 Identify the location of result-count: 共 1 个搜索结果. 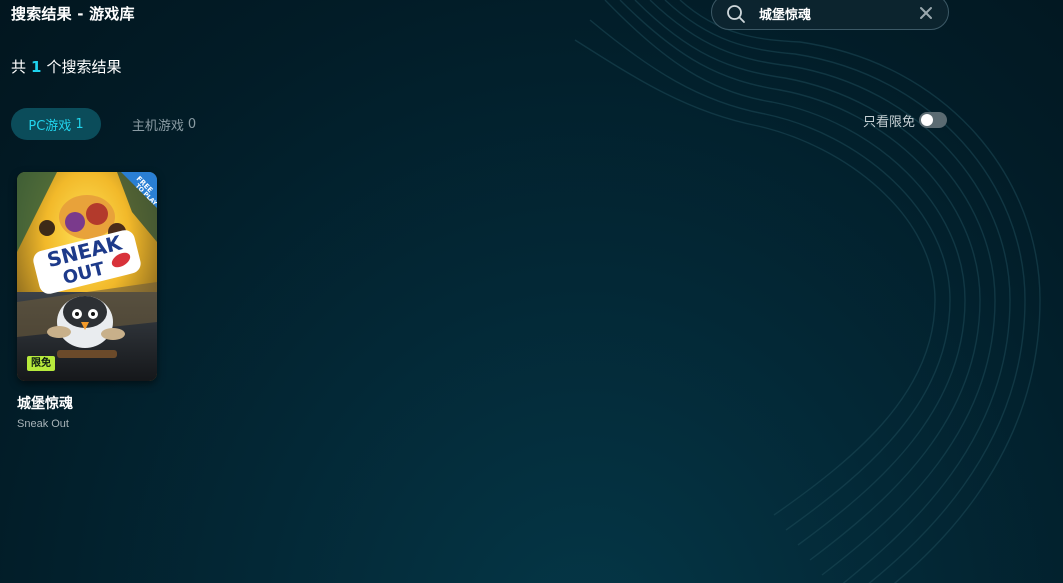
(66, 66).